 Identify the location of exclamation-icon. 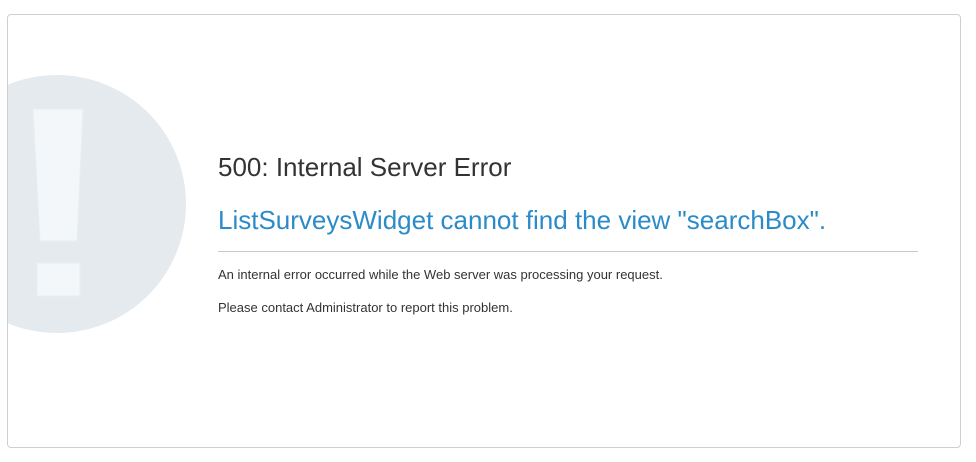
(97, 204).